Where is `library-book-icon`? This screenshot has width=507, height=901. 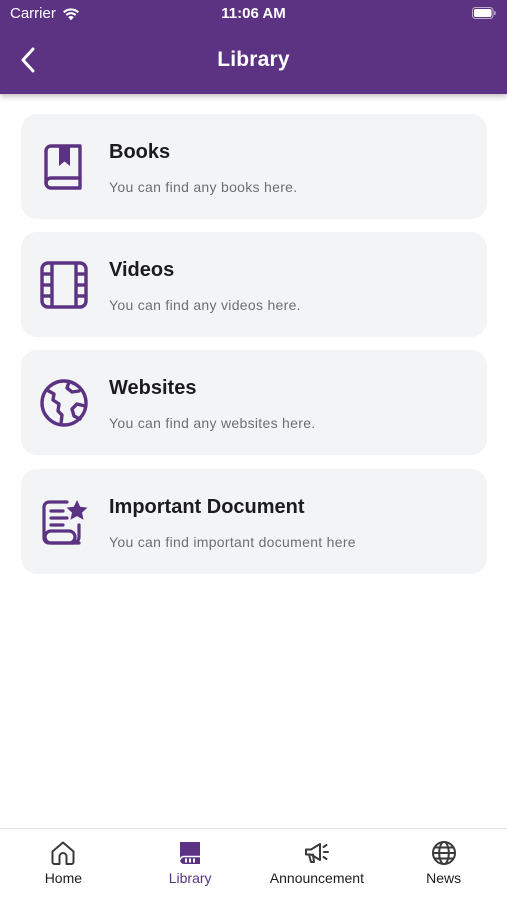
library-book-icon is located at coordinates (190, 853).